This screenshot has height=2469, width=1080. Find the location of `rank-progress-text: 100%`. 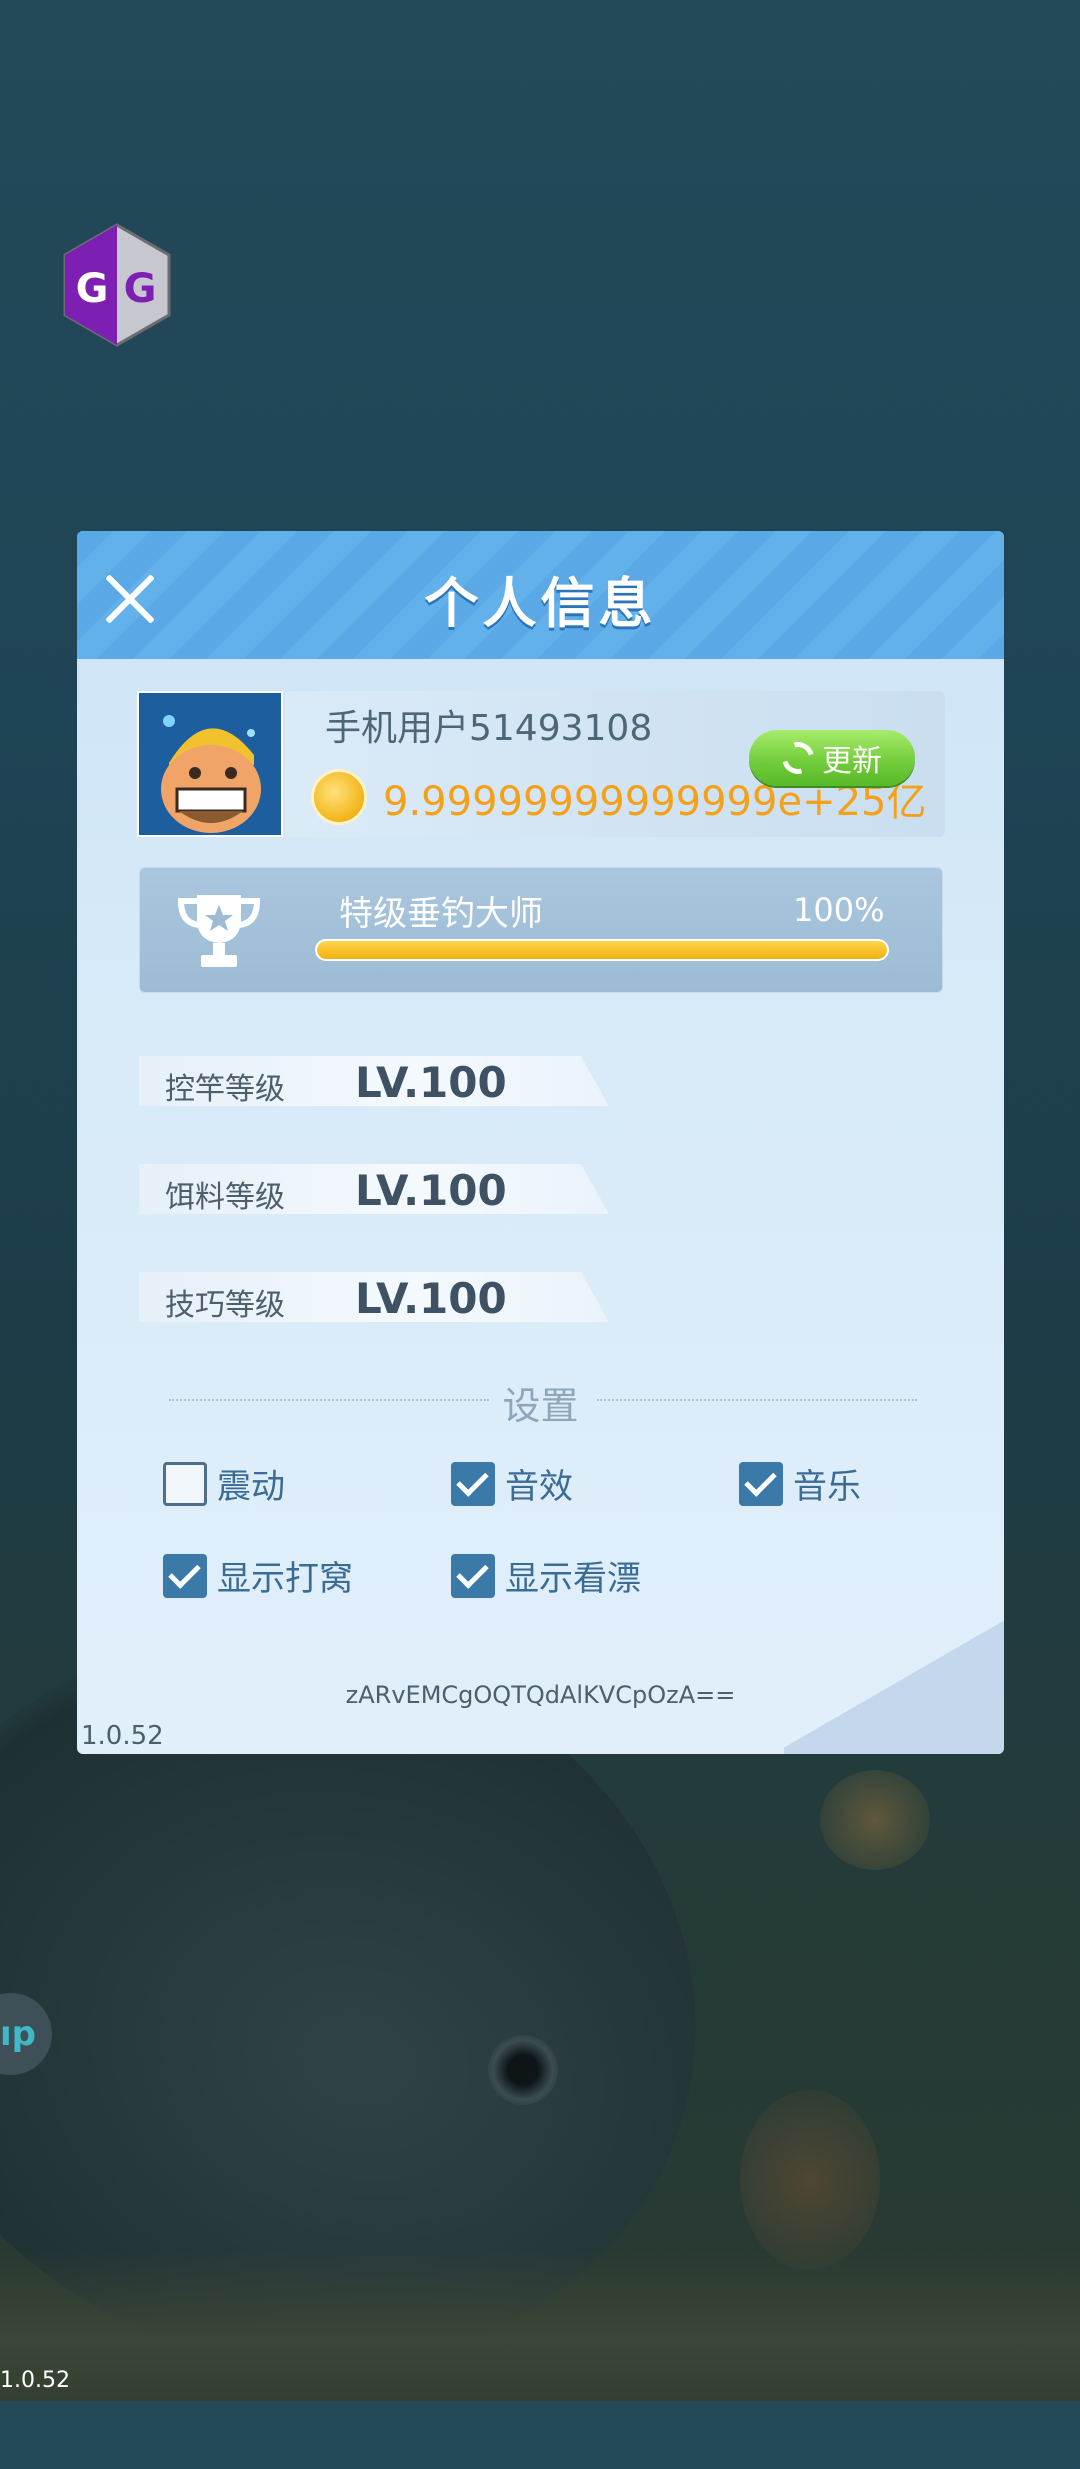

rank-progress-text: 100% is located at coordinates (839, 910).